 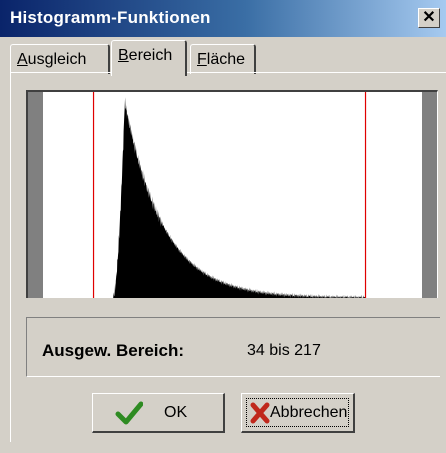 I want to click on x-icon, so click(x=260, y=415).